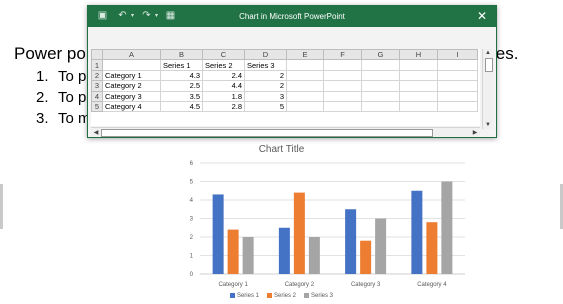 This screenshot has height=304, width=563. I want to click on row-header: 4, so click(97, 96).